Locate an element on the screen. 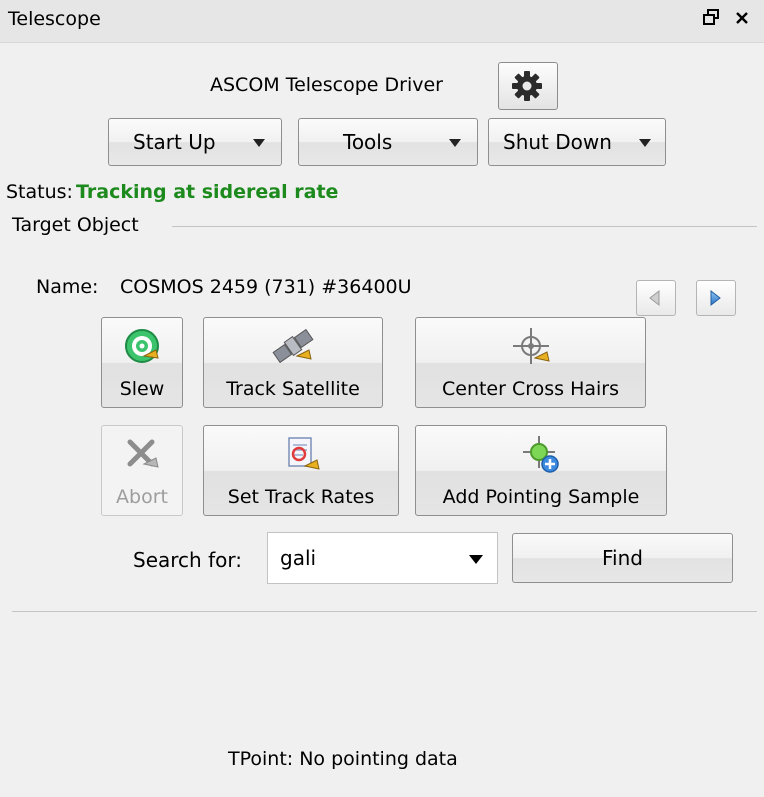 Image resolution: width=764 pixels, height=797 pixels. track-rates-icon is located at coordinates (304, 453).